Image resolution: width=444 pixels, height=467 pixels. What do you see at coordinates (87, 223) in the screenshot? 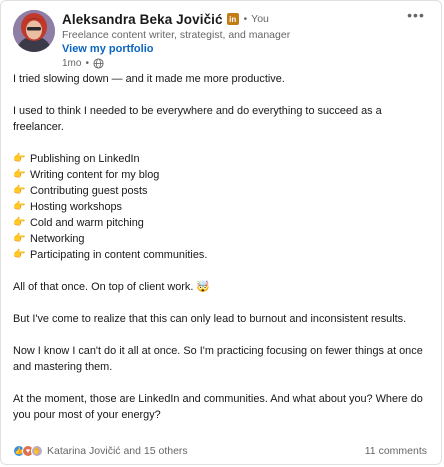
I see `bullet-text: Cold and warm pitching` at bounding box center [87, 223].